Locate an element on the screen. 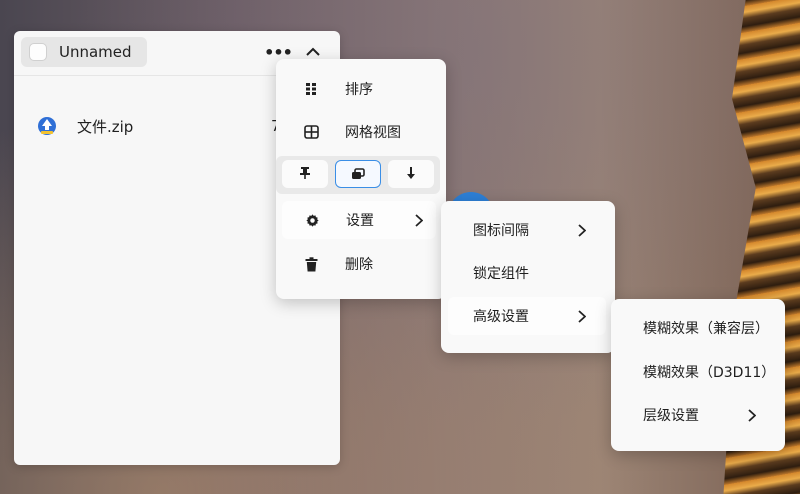  pin-normal-button is located at coordinates (358, 174).